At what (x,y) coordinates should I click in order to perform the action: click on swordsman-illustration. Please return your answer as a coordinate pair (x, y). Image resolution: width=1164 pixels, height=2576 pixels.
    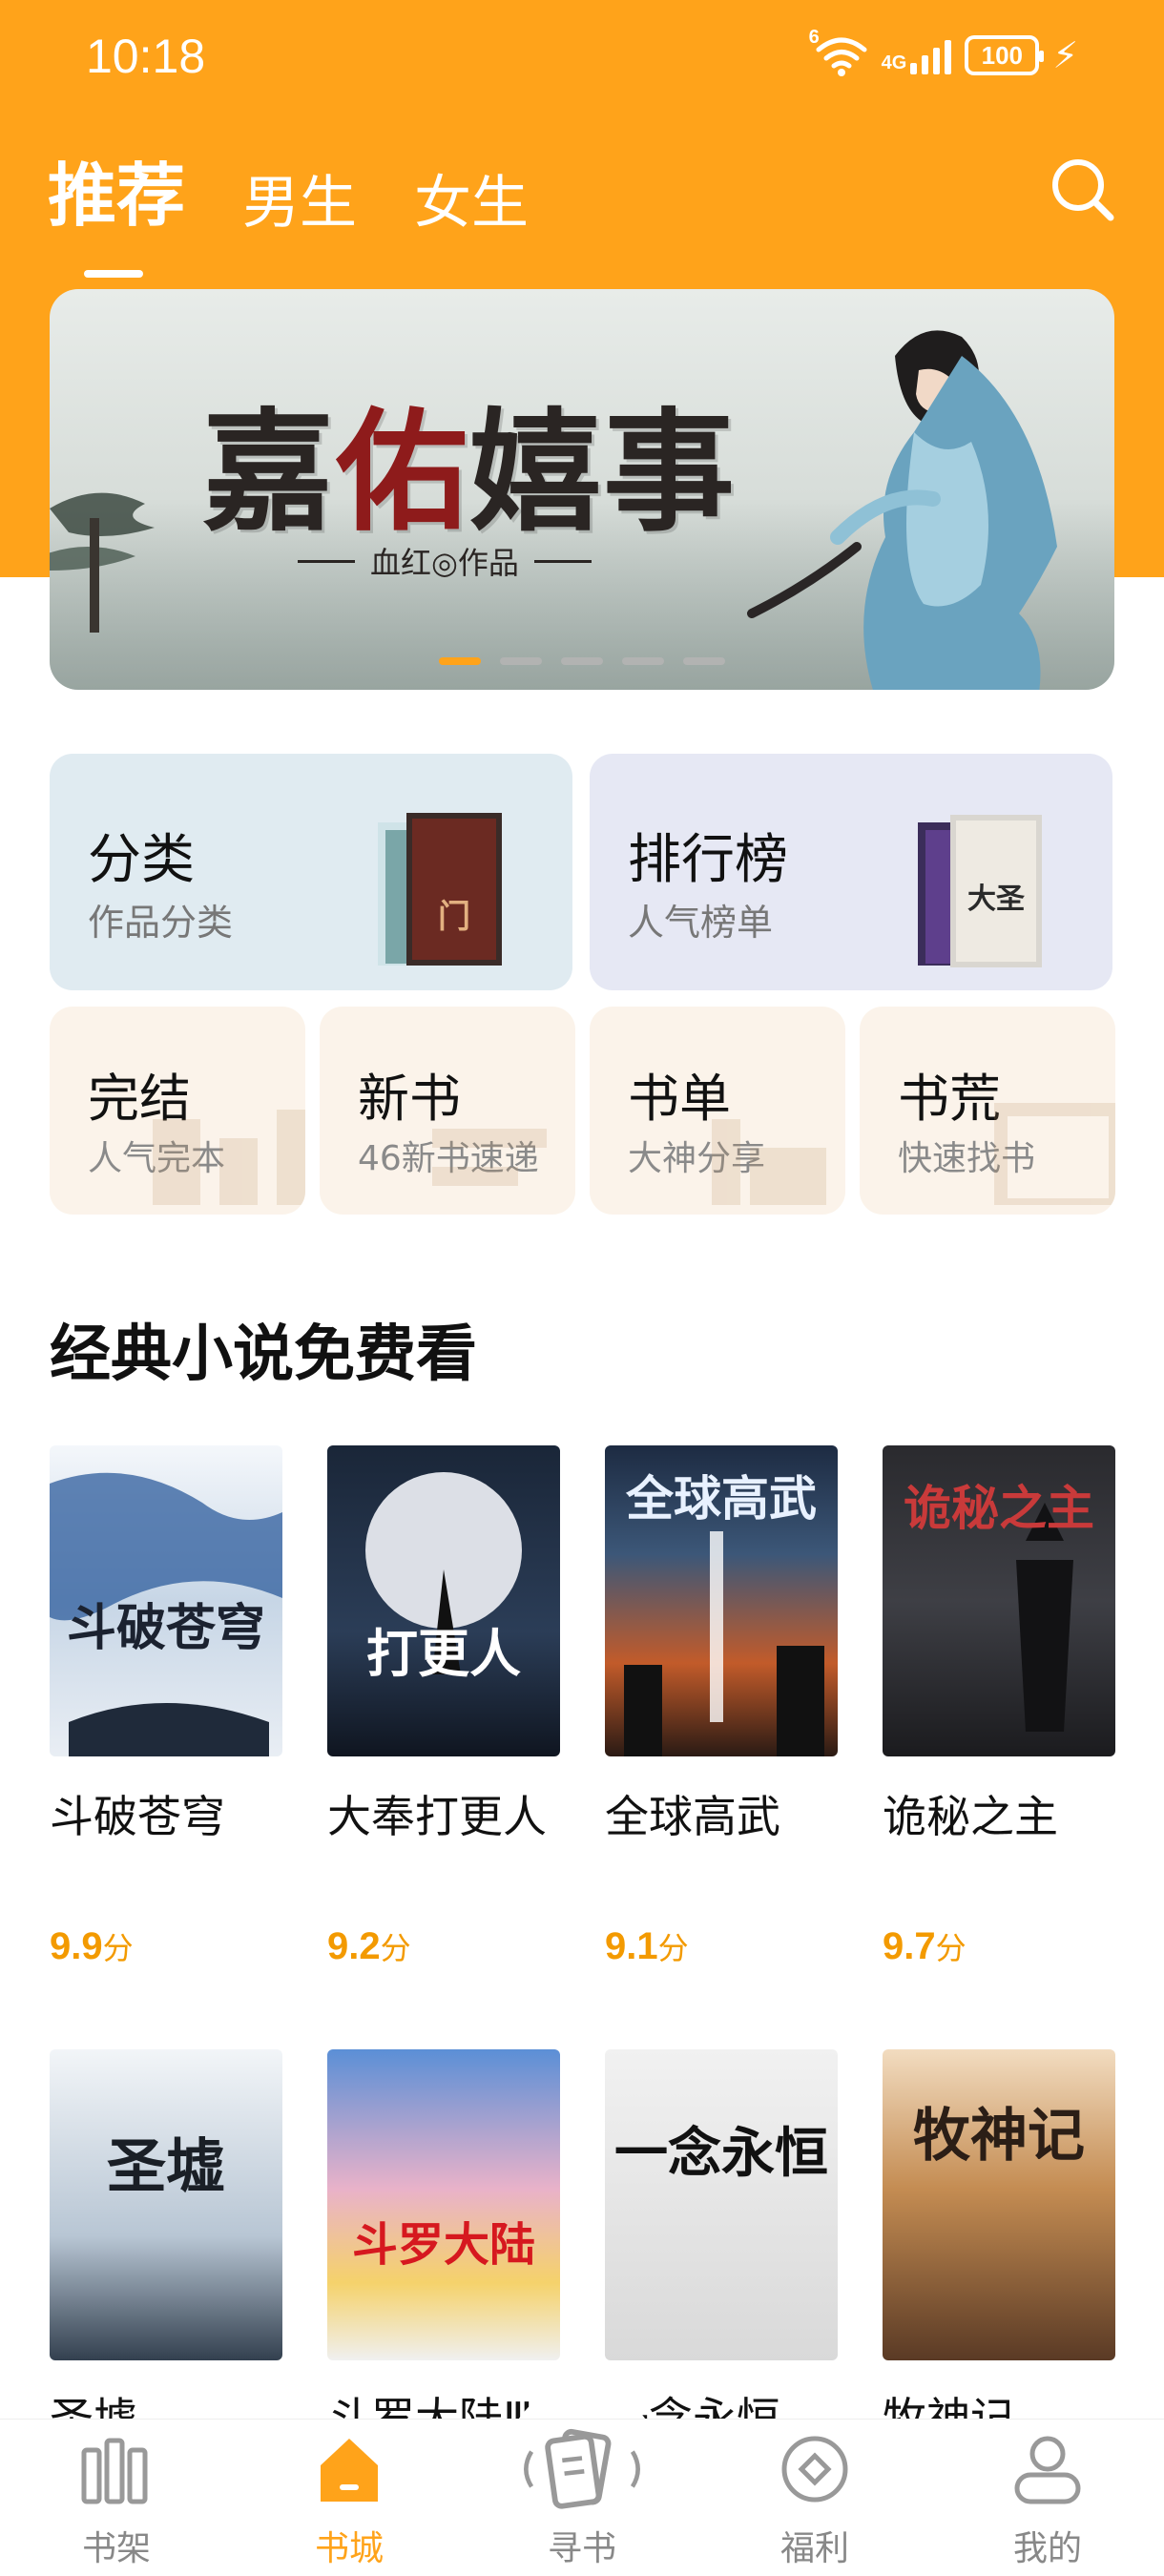
    Looking at the image, I should click on (902, 510).